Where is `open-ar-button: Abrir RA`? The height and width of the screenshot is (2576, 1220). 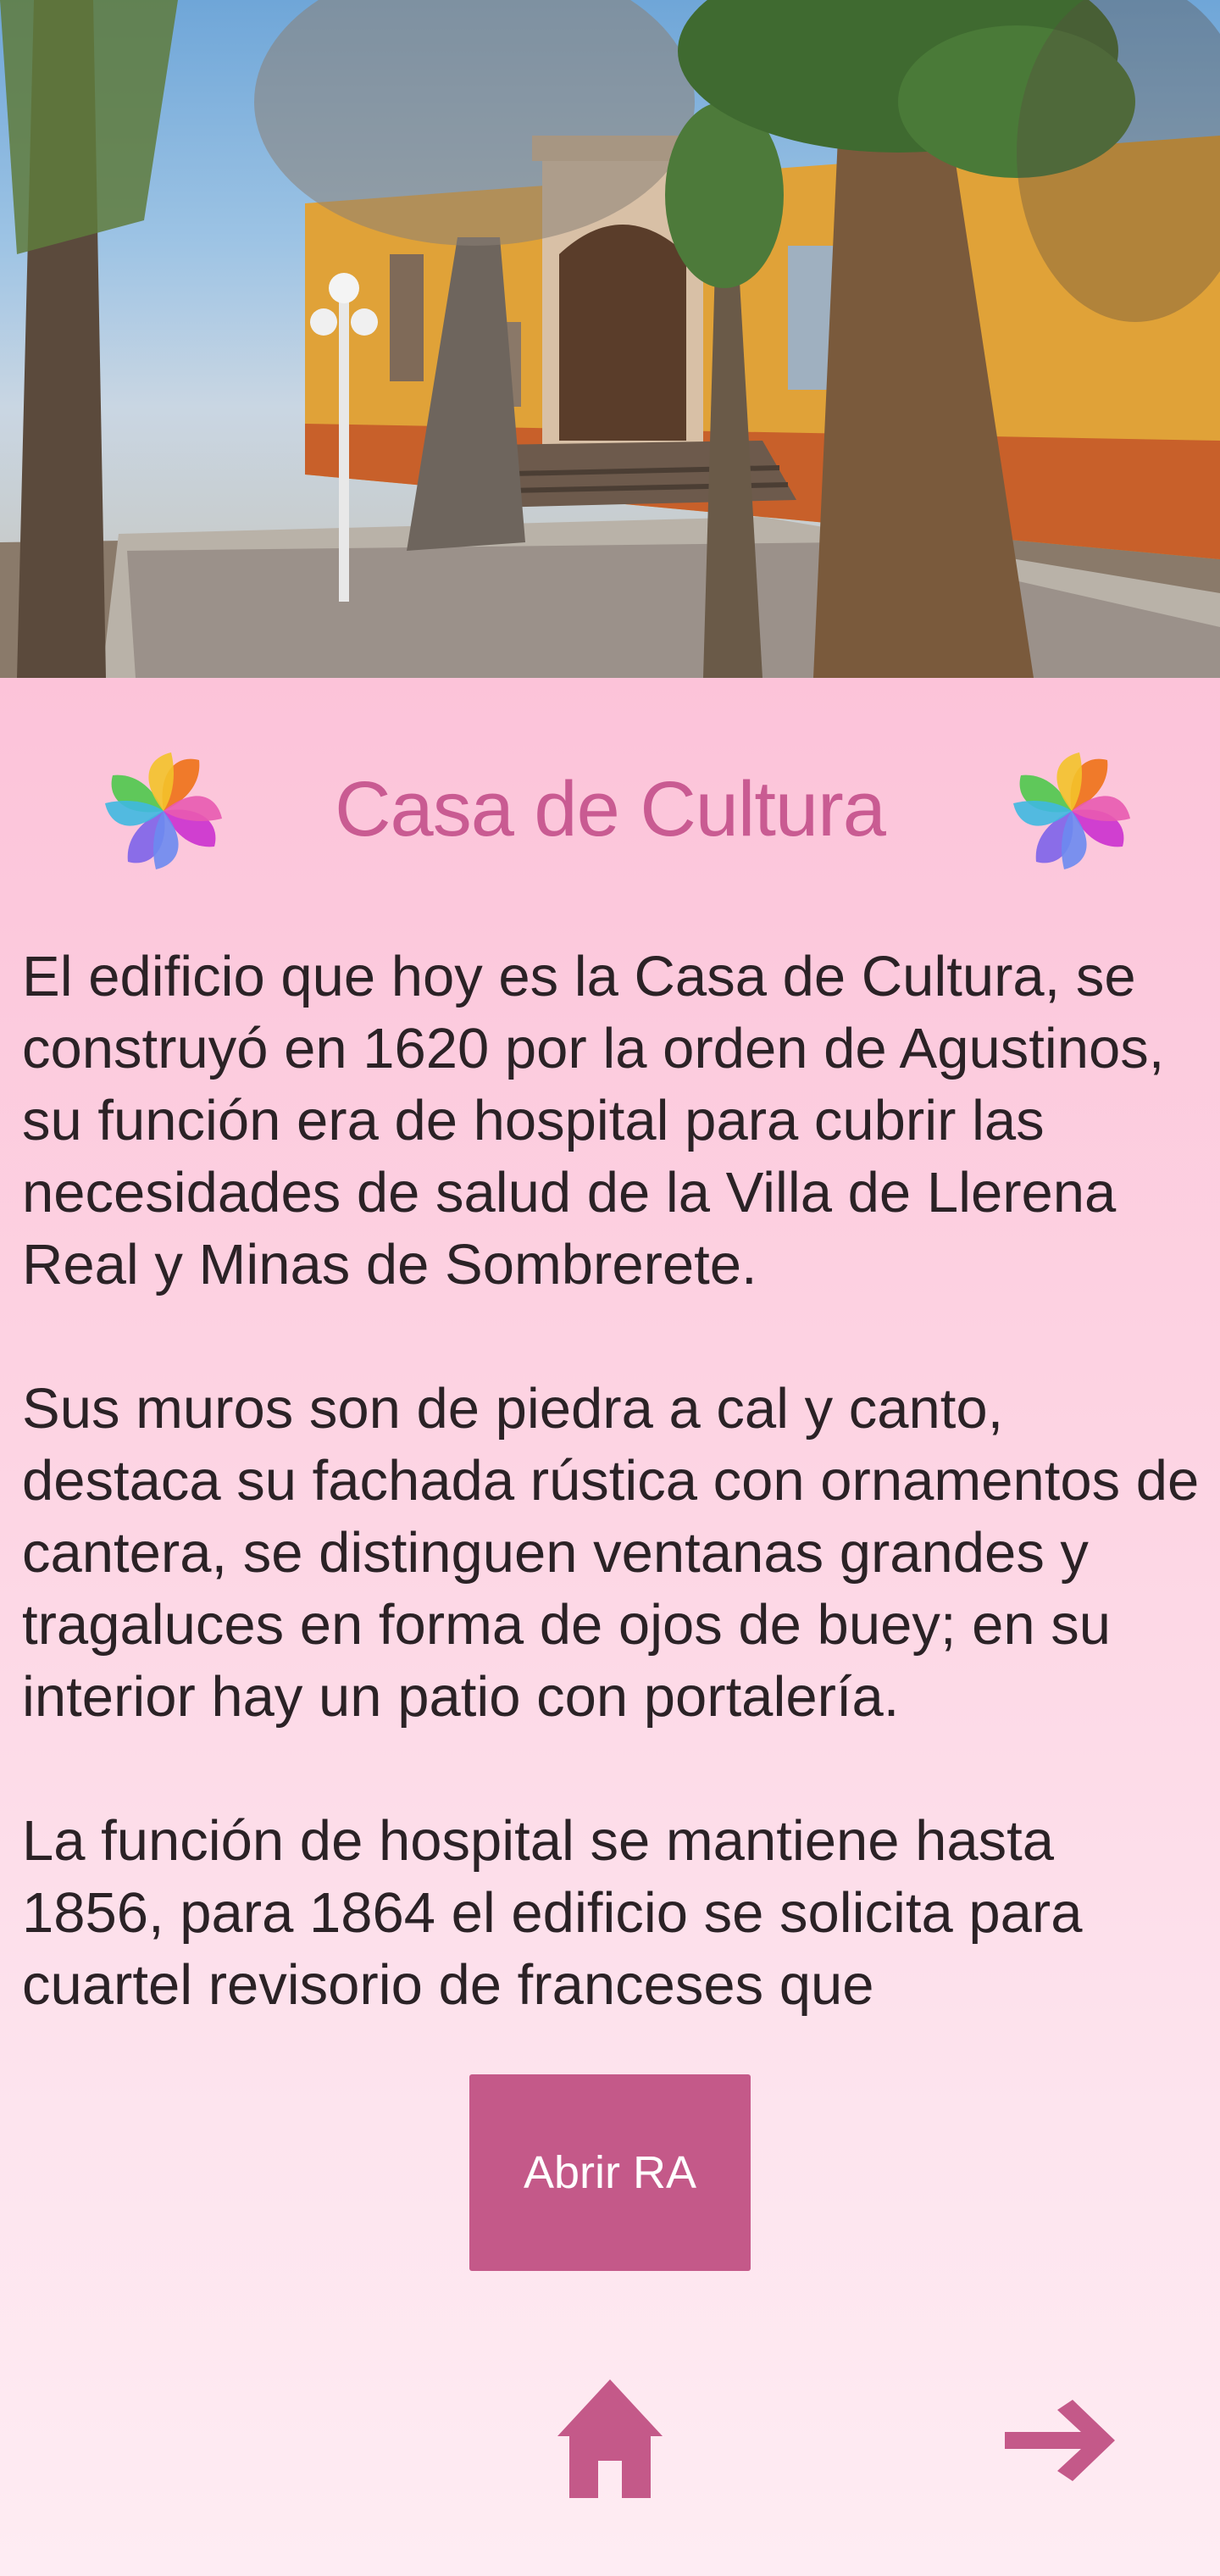
open-ar-button: Abrir RA is located at coordinates (610, 2172).